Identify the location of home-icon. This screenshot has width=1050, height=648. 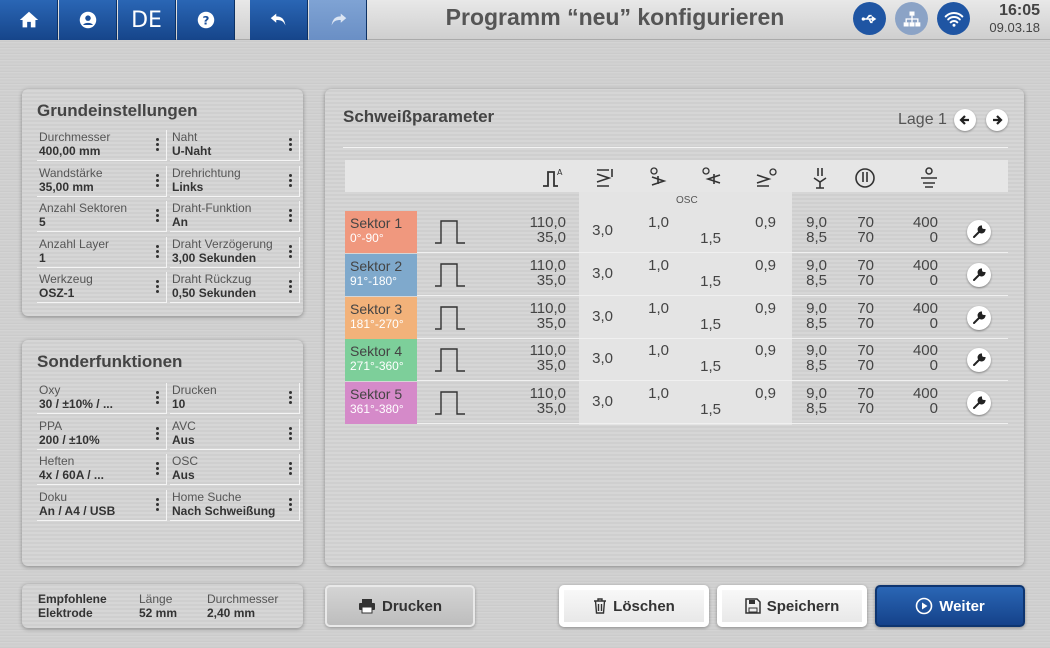
(28, 19).